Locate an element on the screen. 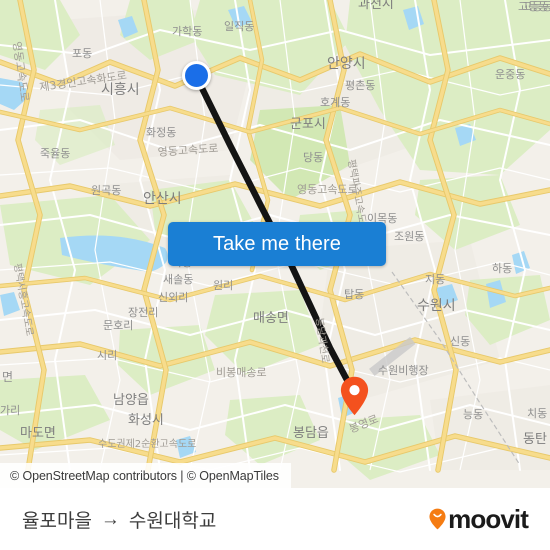  map-label: 과천시 is located at coordinates (376, 6).